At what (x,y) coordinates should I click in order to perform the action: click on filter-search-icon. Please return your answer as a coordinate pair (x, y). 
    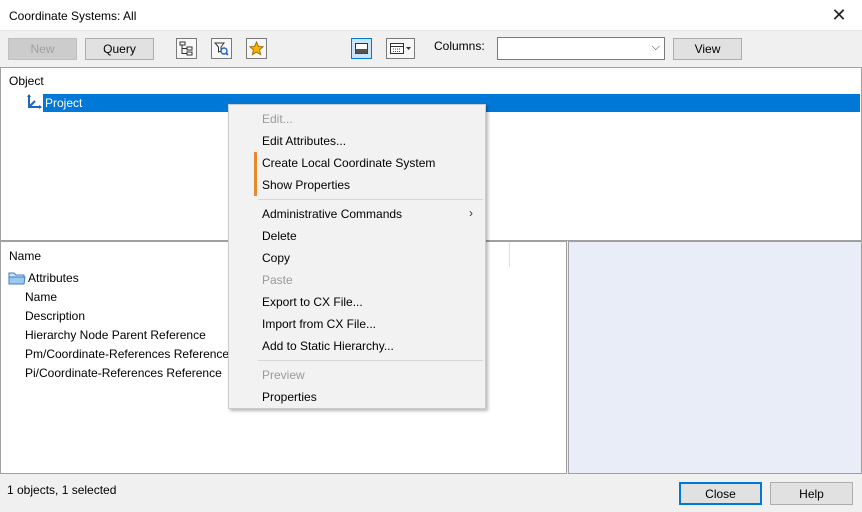
    Looking at the image, I should click on (221, 48).